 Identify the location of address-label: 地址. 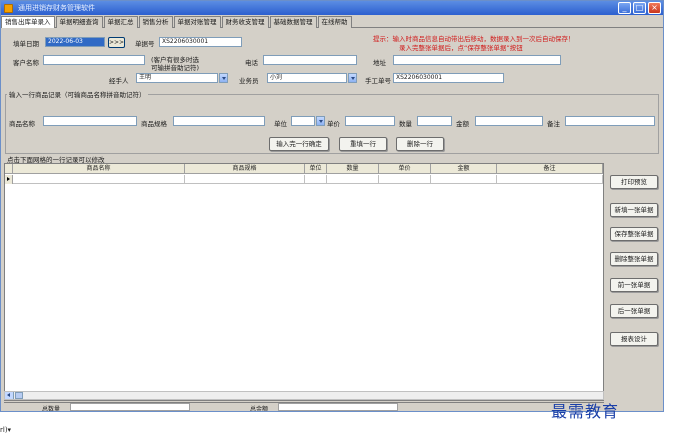
(379, 63).